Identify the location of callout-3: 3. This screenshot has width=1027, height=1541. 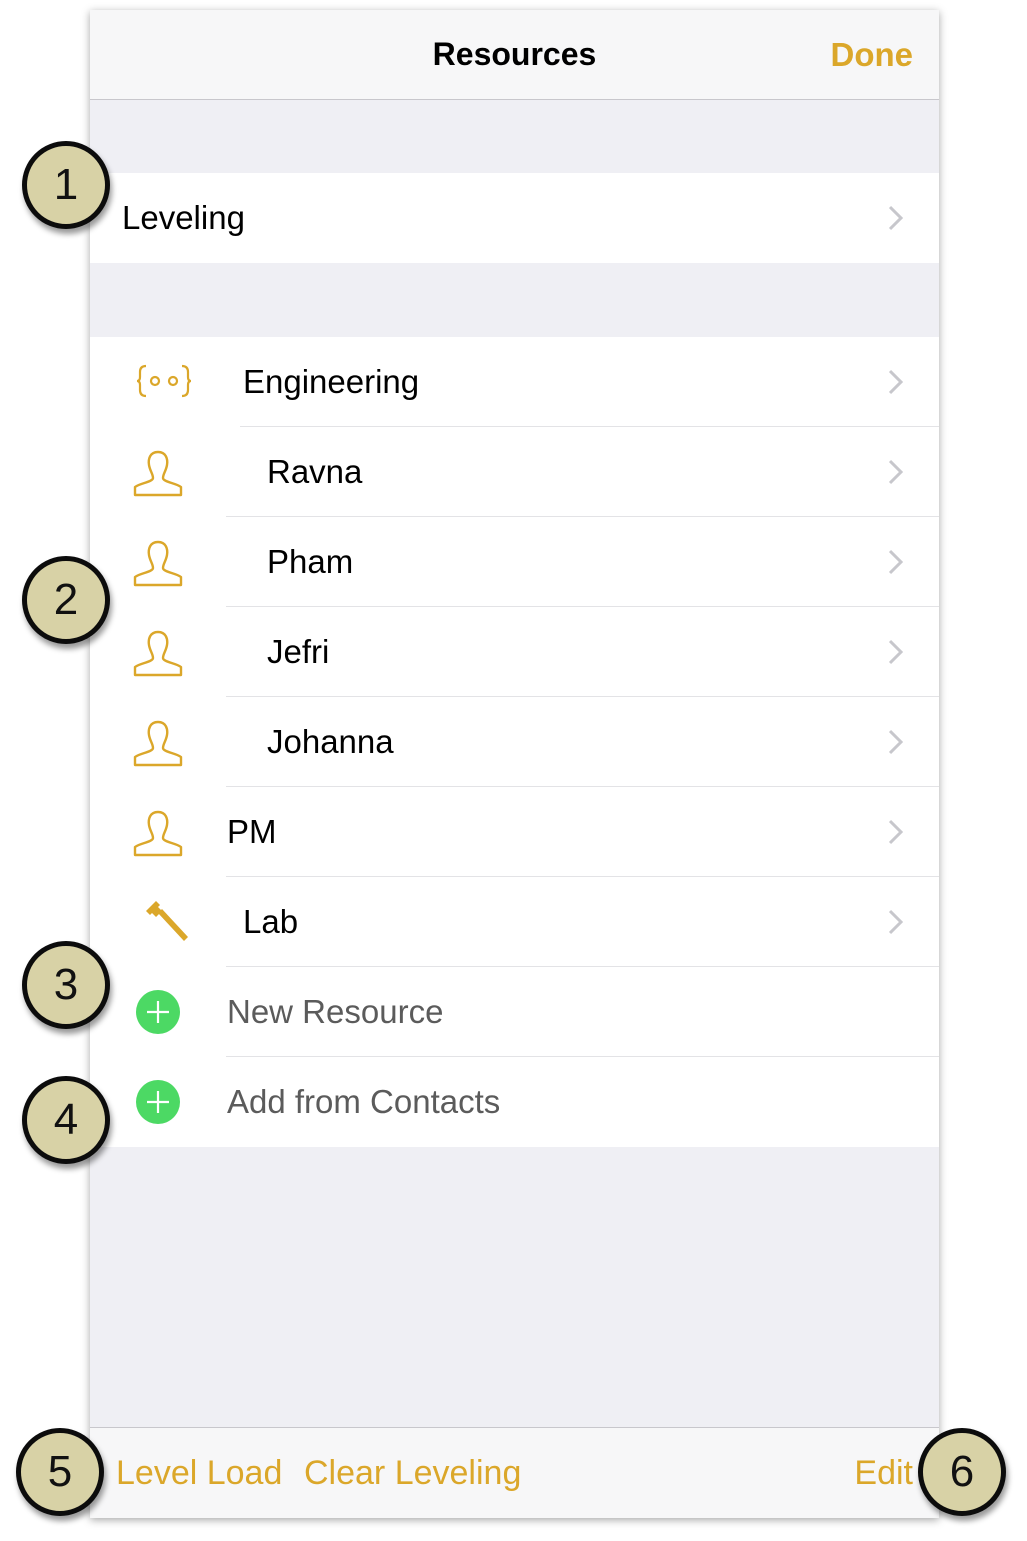
(66, 985).